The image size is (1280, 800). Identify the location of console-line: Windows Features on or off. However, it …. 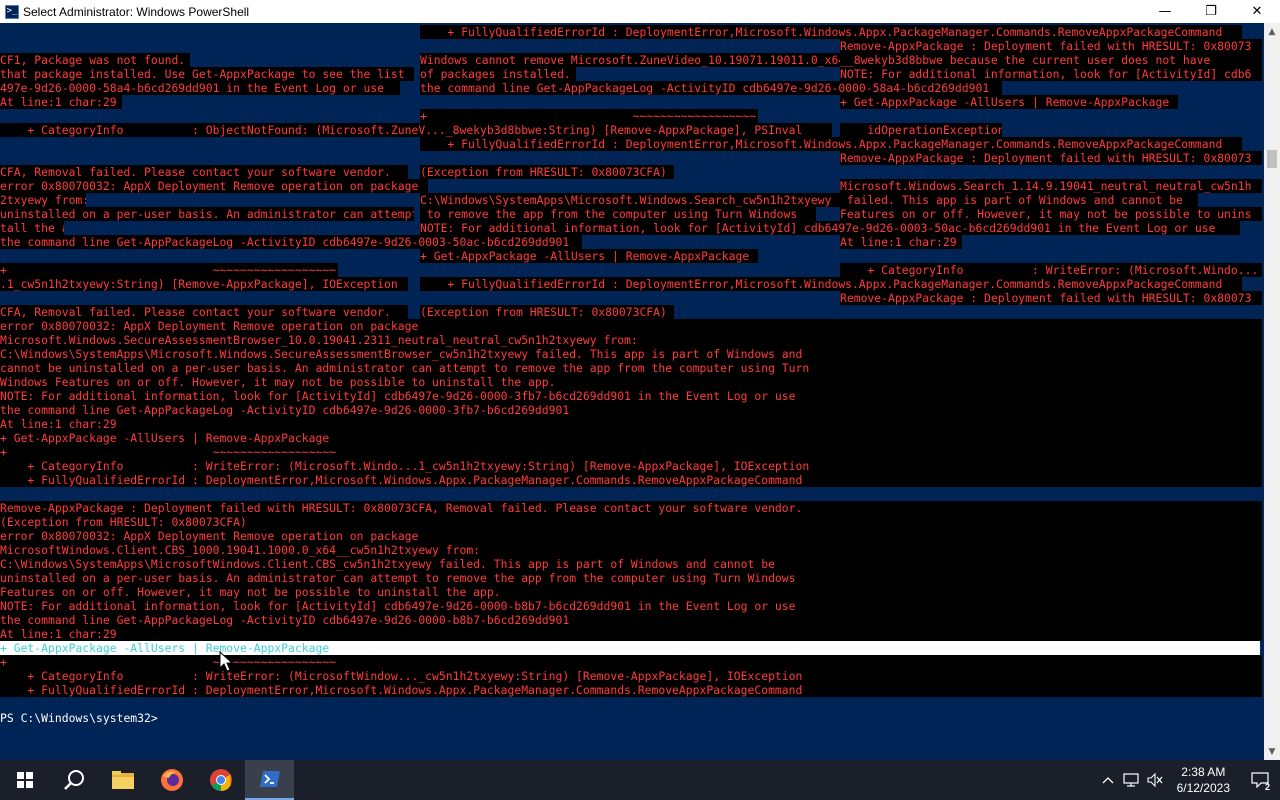
(632, 382).